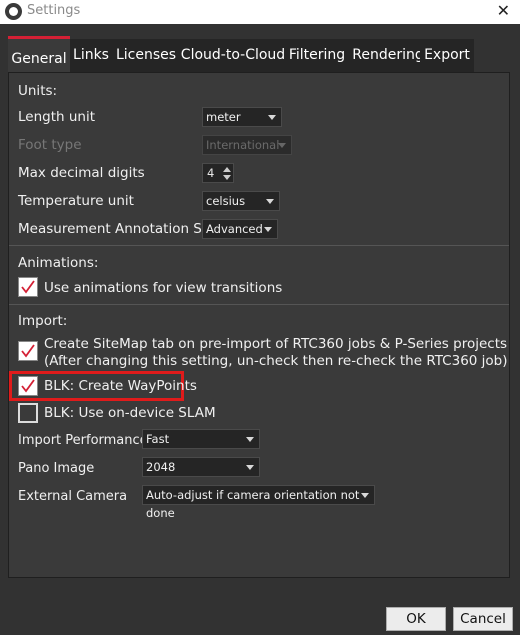 This screenshot has height=635, width=520. What do you see at coordinates (73, 496) in the screenshot?
I see `external-camera-label: External Camera` at bounding box center [73, 496].